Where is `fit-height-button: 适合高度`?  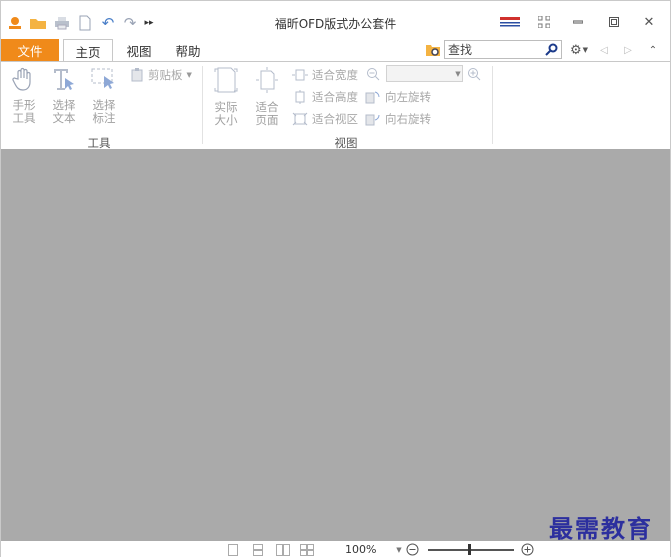 fit-height-button: 适合高度 is located at coordinates (325, 97).